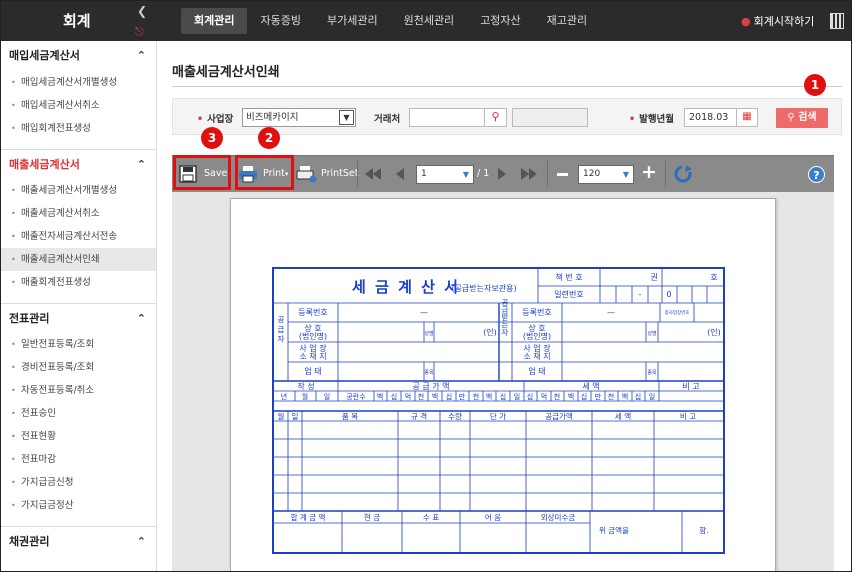 Image resolution: width=852 pixels, height=572 pixels. What do you see at coordinates (78, 459) in the screenshot?
I see `sidebar-item: 전표마감` at bounding box center [78, 459].